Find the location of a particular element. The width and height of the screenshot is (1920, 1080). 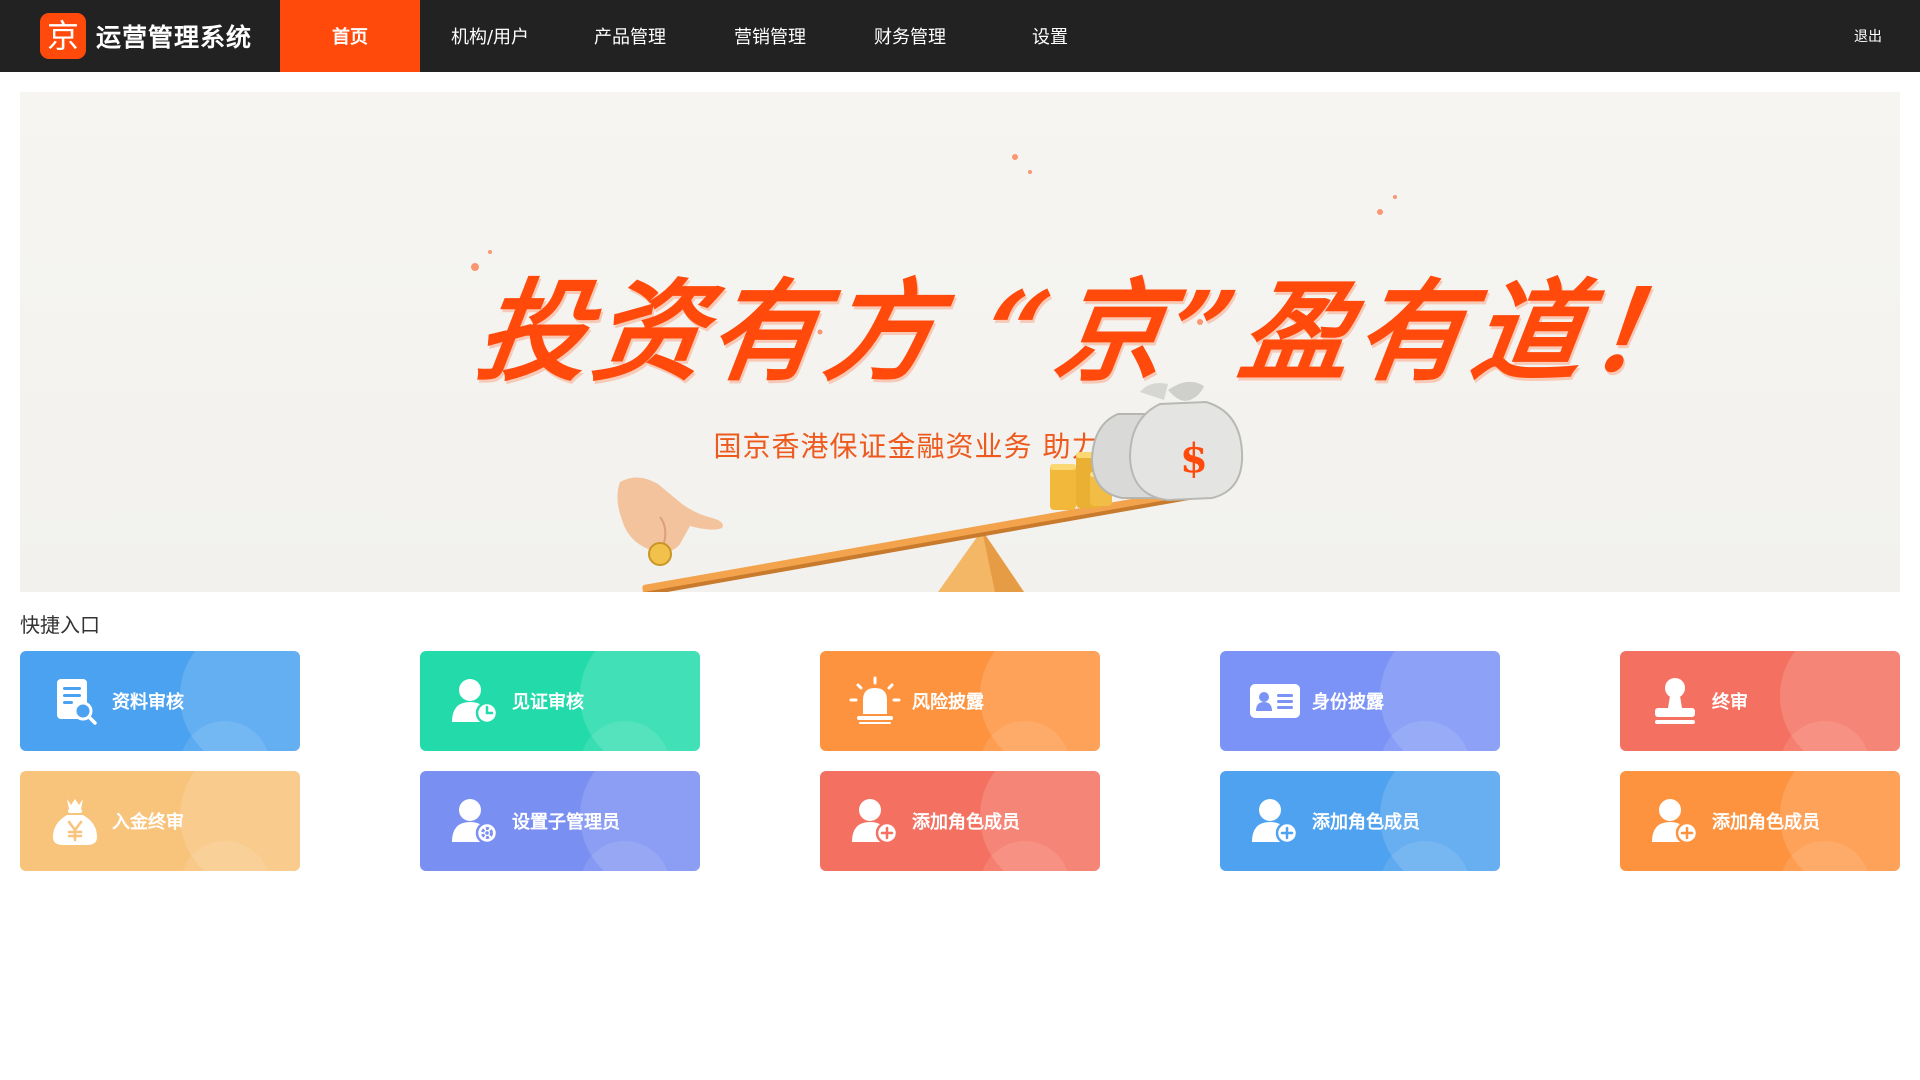

logout-button: 退出 is located at coordinates (1868, 36).